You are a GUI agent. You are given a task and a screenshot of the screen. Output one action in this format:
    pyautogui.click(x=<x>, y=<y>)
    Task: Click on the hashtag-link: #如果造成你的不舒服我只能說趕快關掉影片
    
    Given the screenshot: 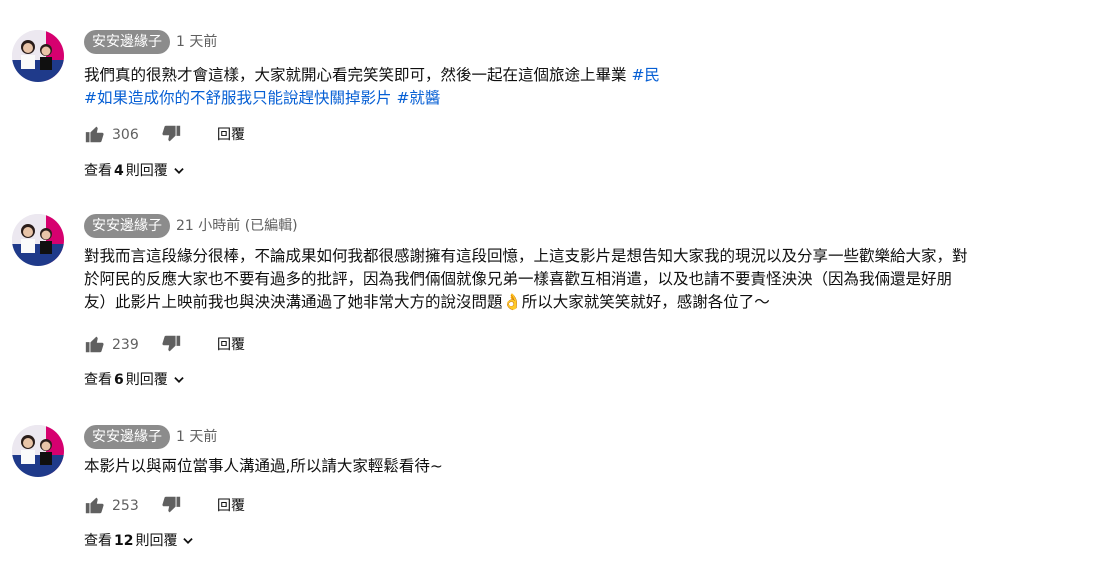 What is the action you would take?
    pyautogui.click(x=238, y=98)
    